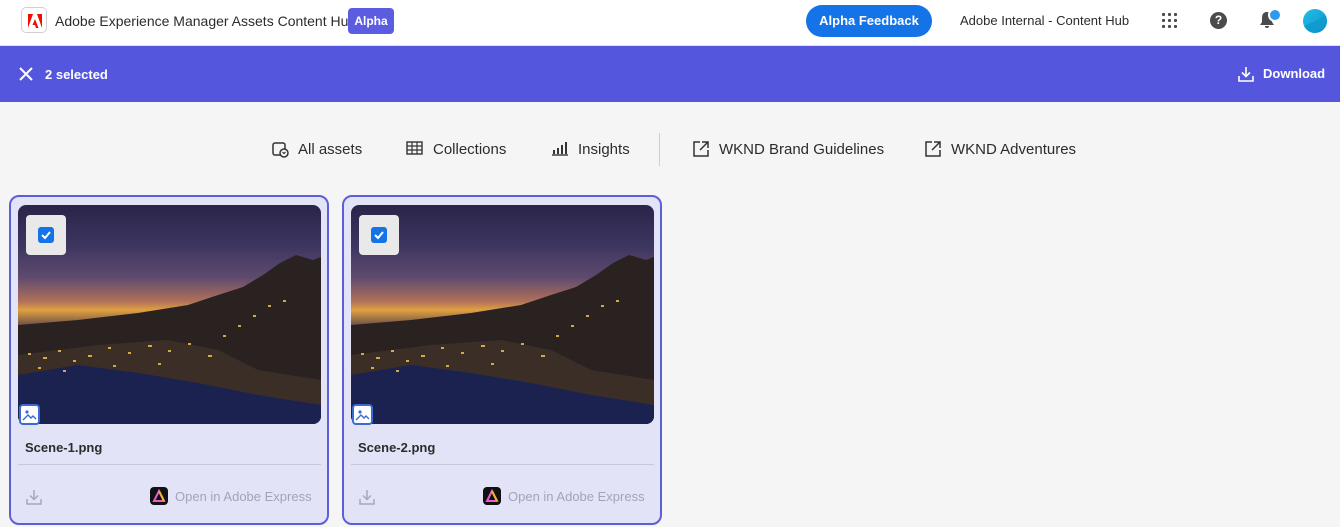 The image size is (1340, 527). I want to click on nav-label: All assets, so click(330, 149).